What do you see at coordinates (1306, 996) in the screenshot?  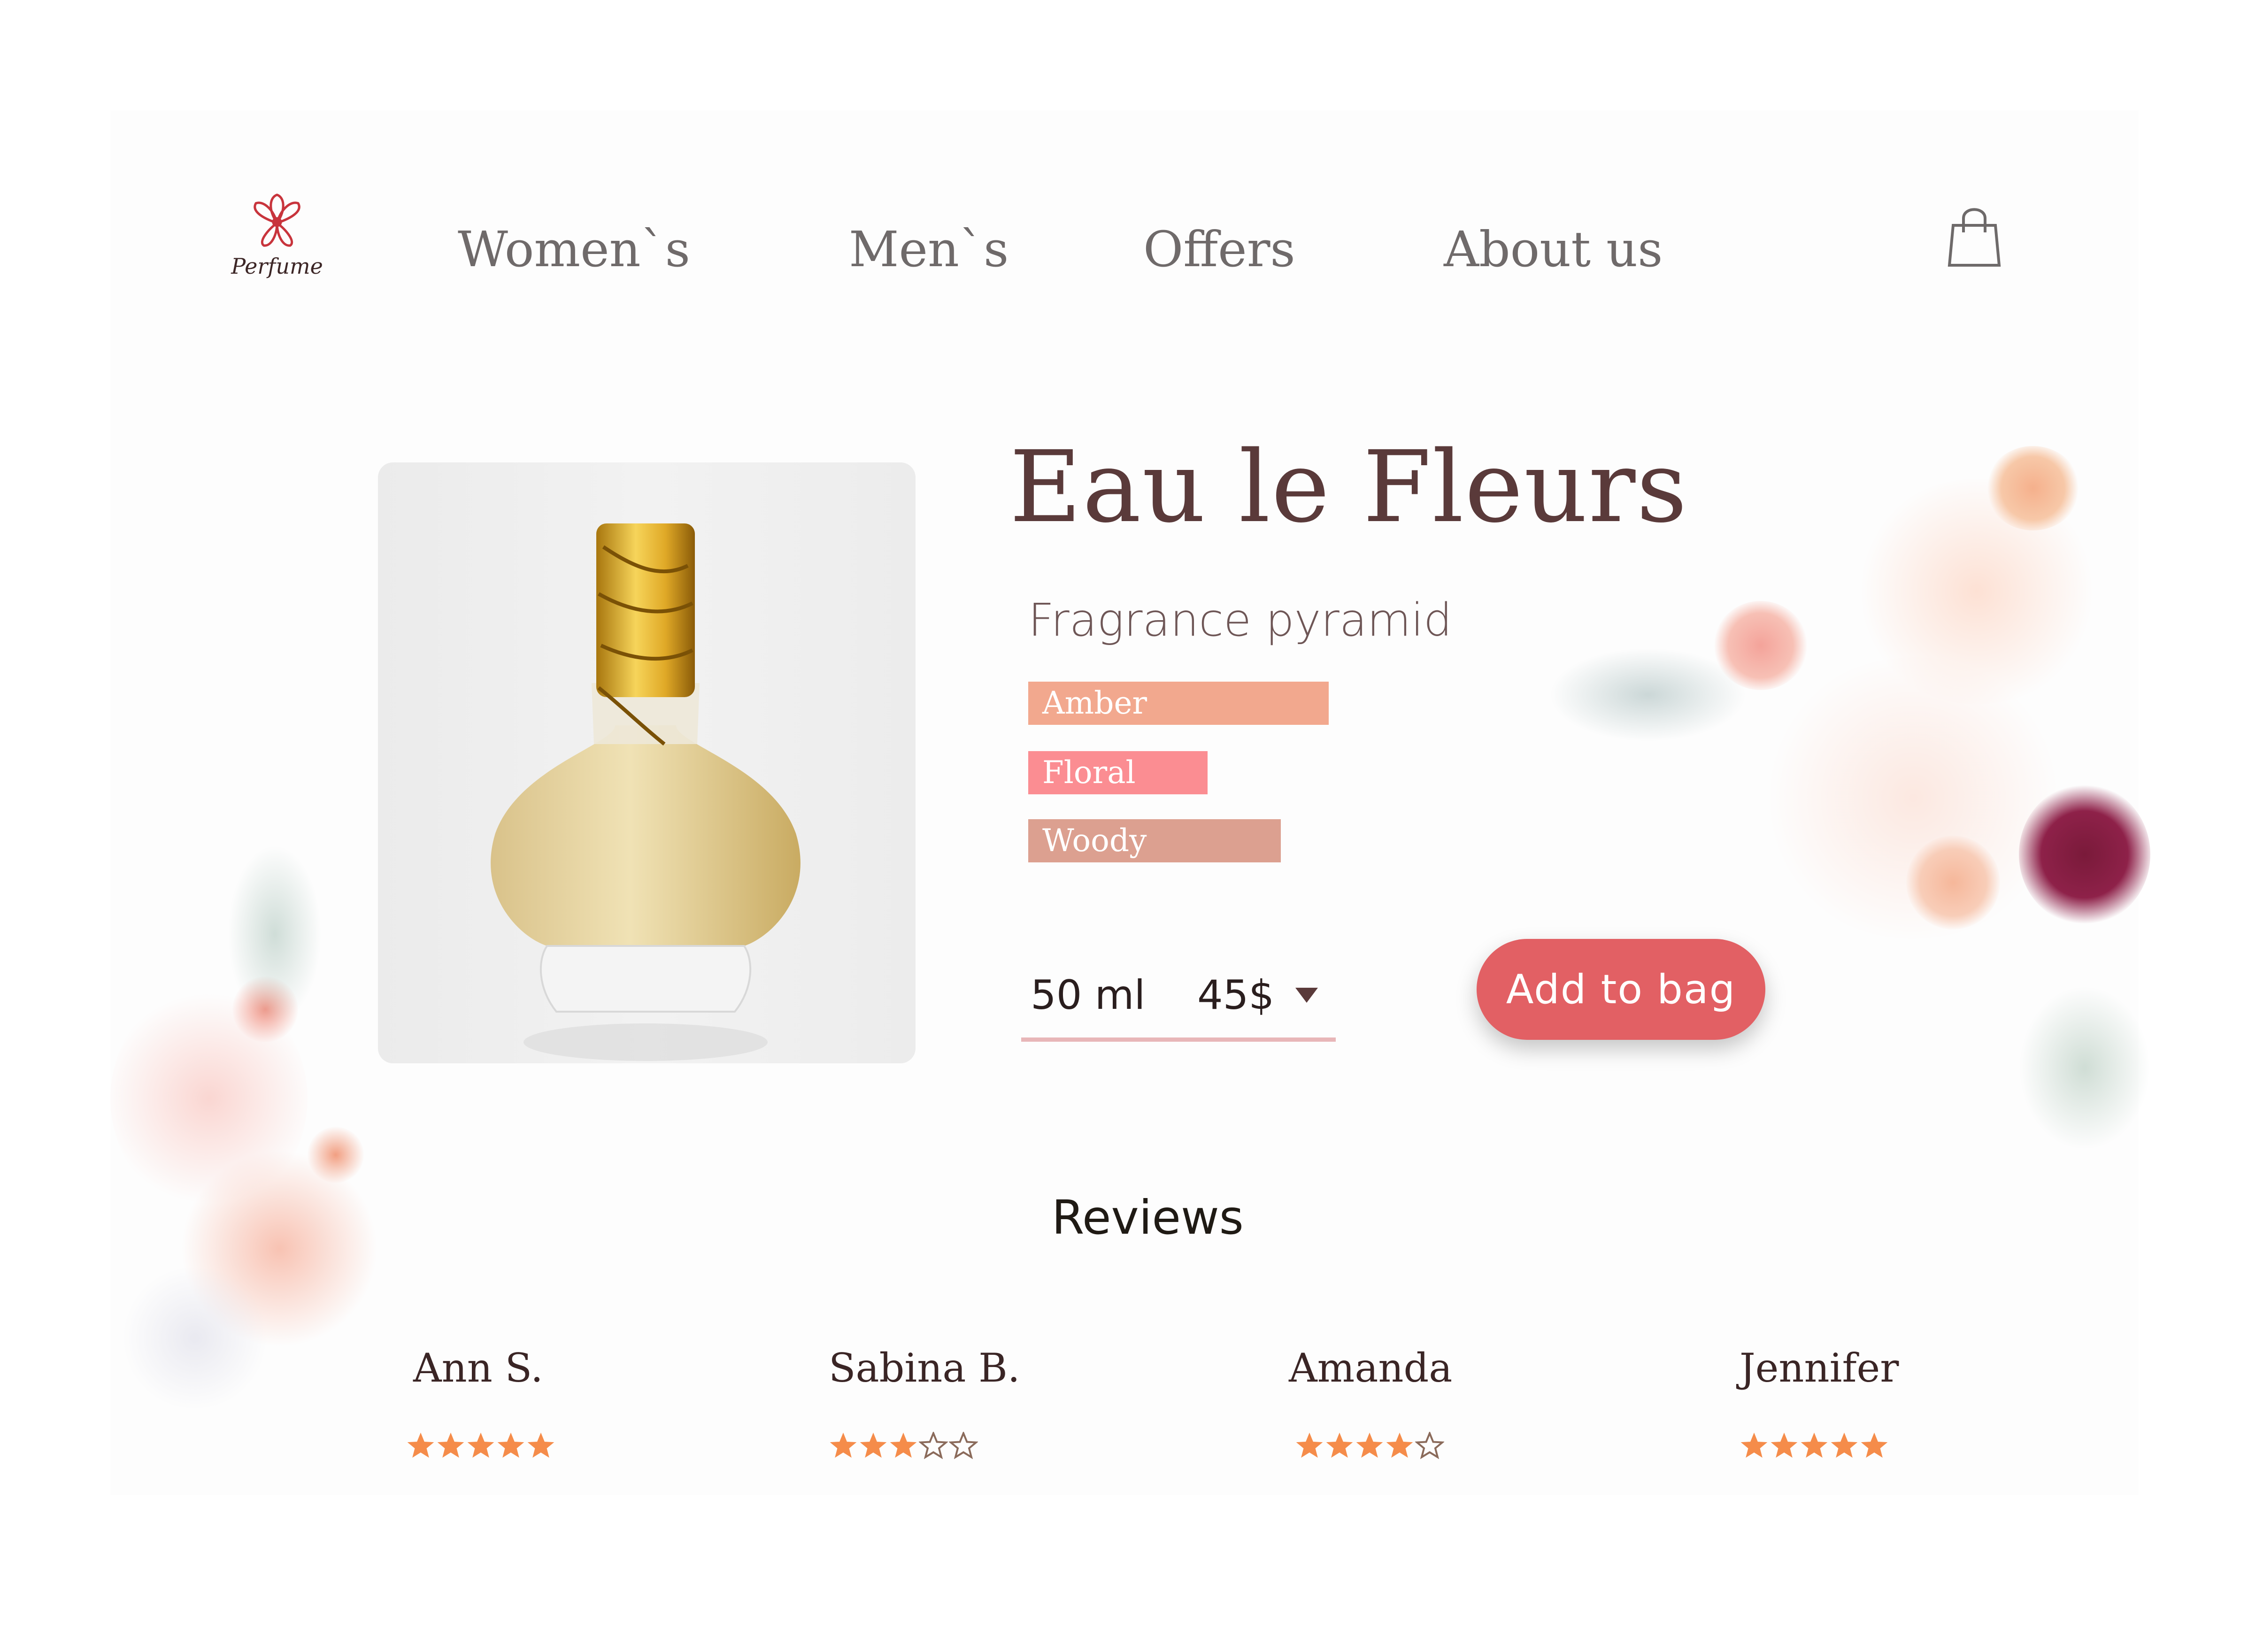 I see `chevron-down-icon` at bounding box center [1306, 996].